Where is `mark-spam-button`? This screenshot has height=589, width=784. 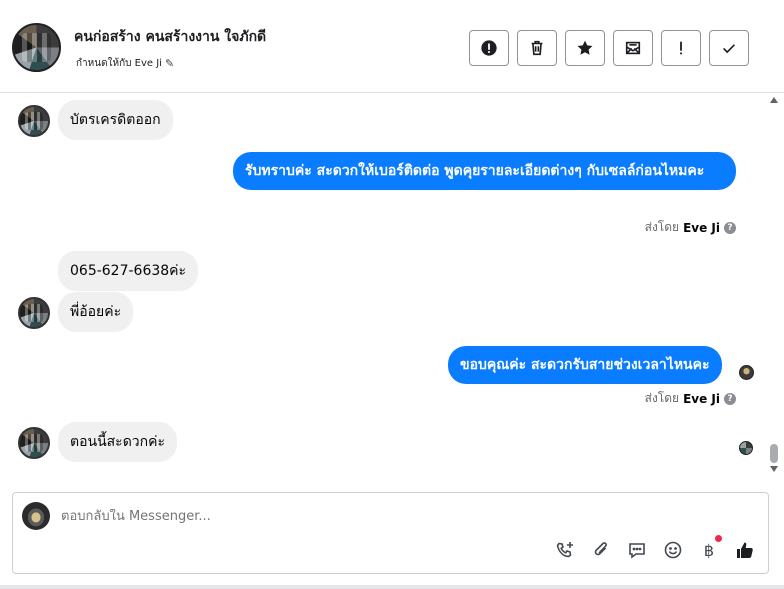
mark-spam-button is located at coordinates (489, 48).